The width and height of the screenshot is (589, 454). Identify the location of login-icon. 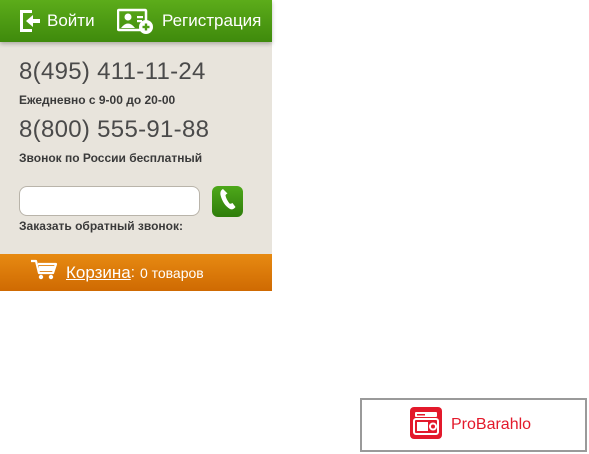
(30, 21).